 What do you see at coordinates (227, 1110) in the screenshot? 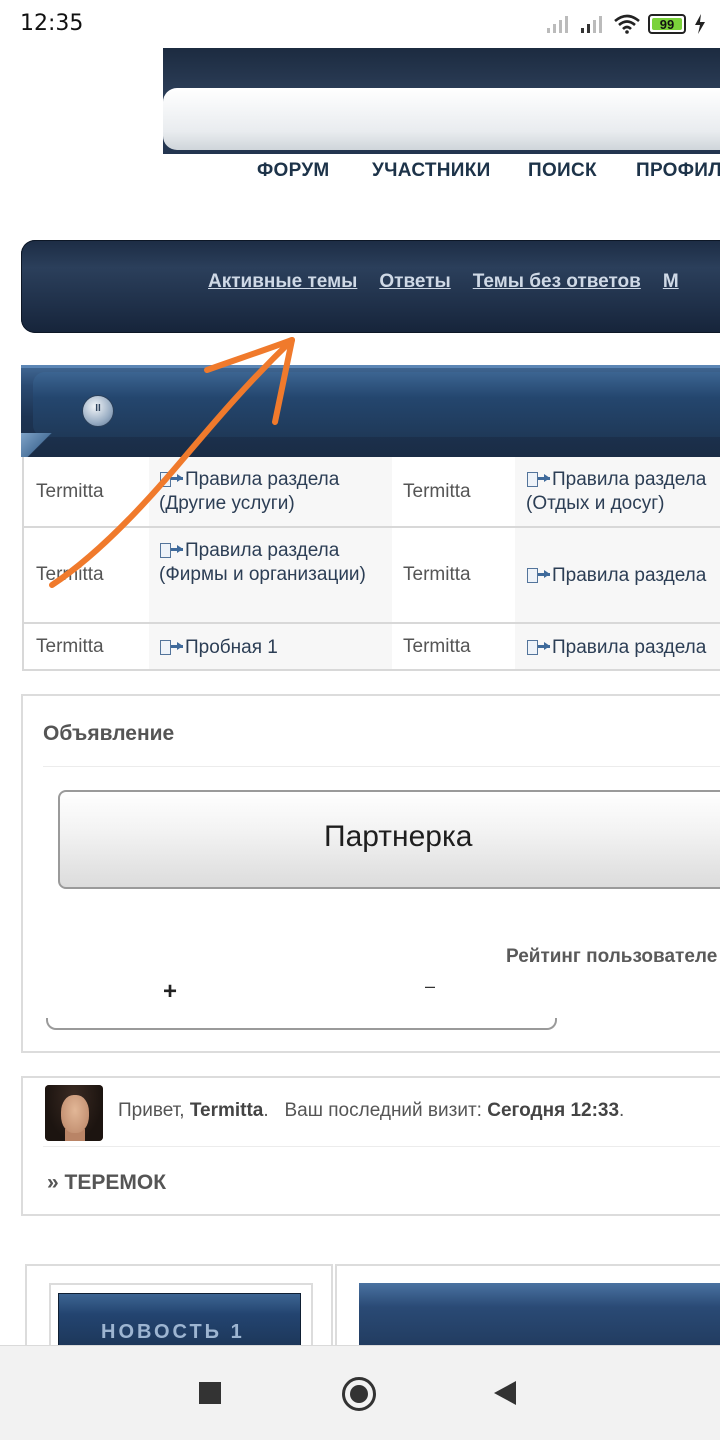
I see `username: Termitta` at bounding box center [227, 1110].